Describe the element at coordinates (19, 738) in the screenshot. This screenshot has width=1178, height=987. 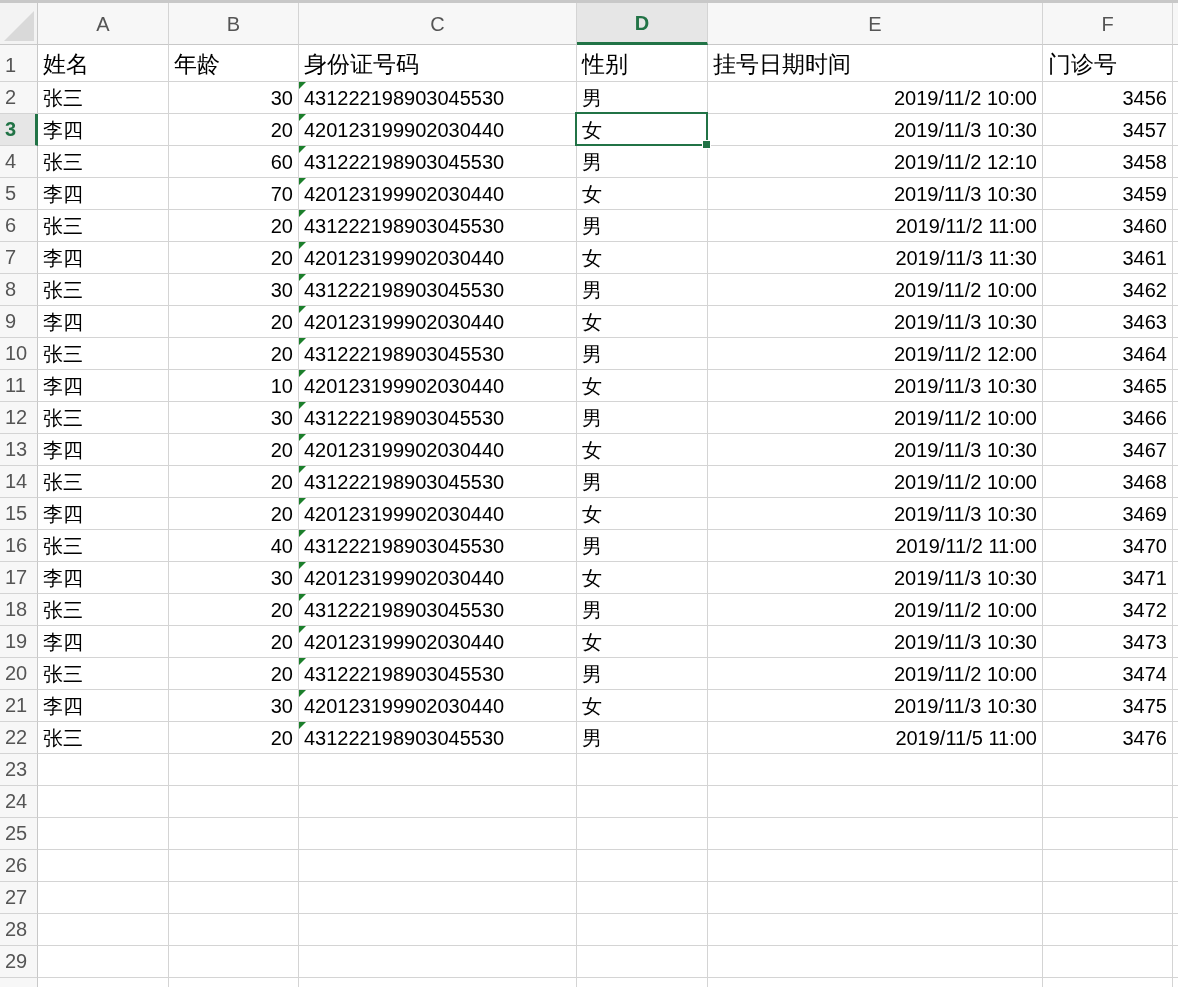
I see `row-header: 22` at that location.